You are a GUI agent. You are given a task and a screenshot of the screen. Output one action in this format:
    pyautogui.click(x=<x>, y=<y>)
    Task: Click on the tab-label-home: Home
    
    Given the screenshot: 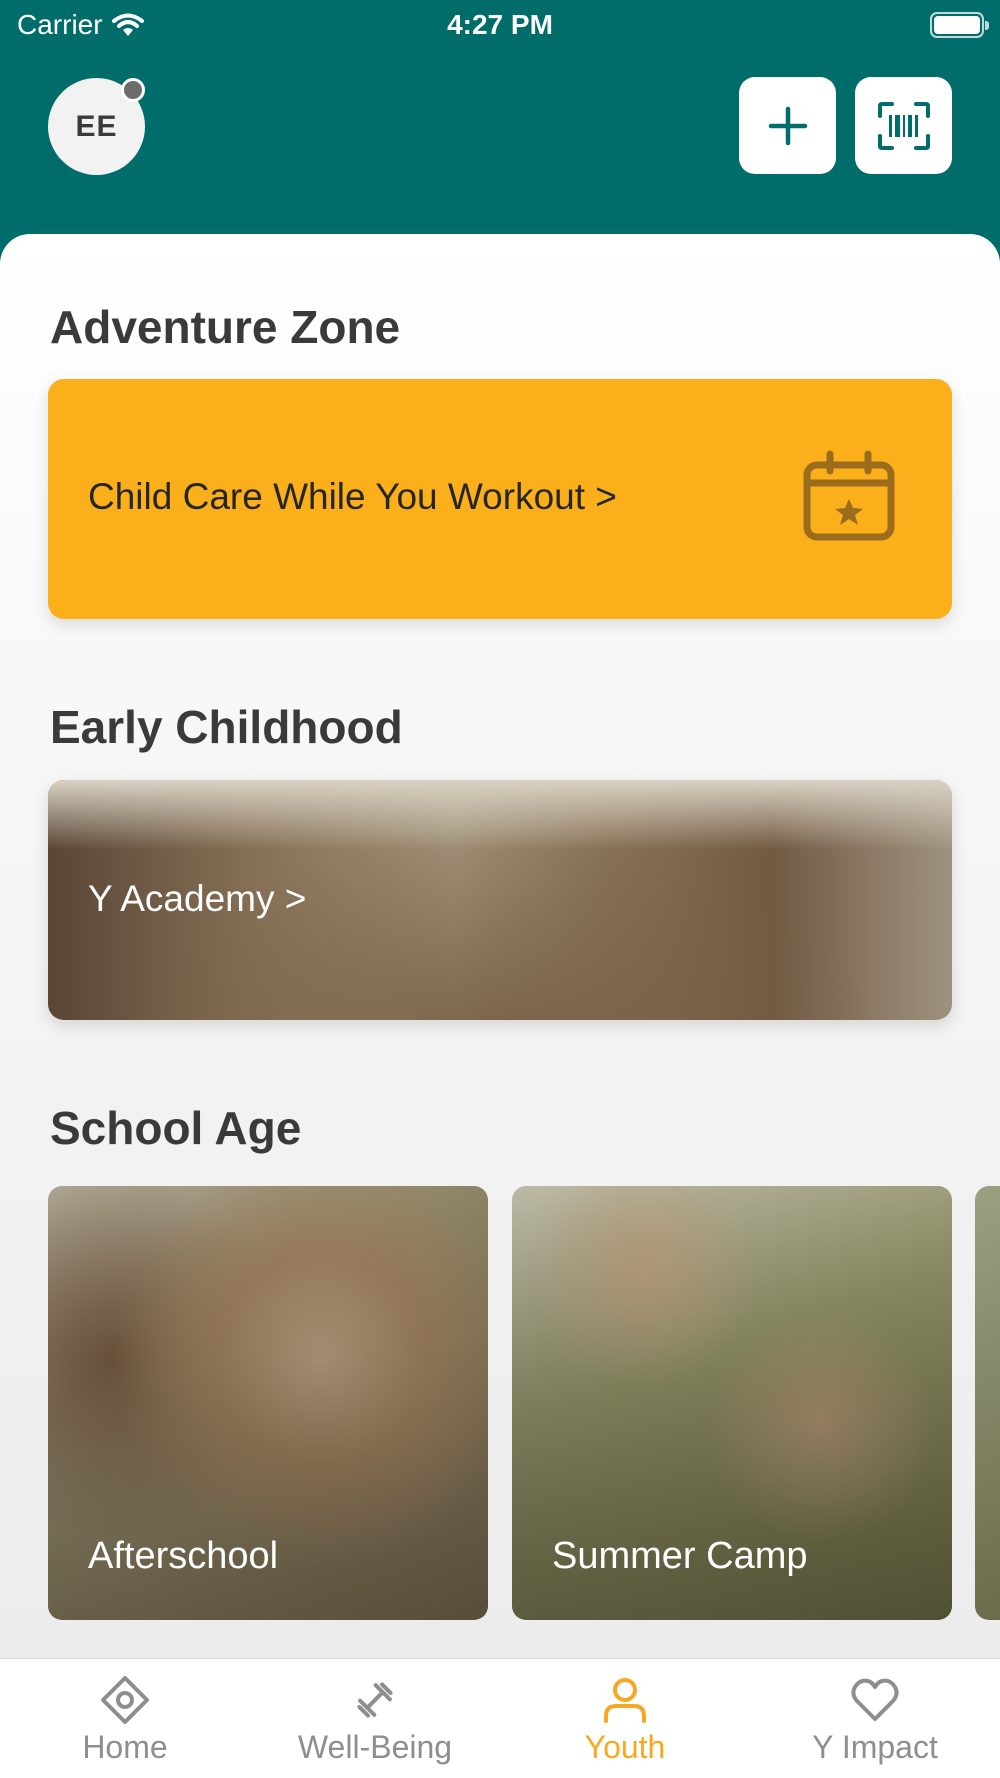 What is the action you would take?
    pyautogui.click(x=125, y=1747)
    